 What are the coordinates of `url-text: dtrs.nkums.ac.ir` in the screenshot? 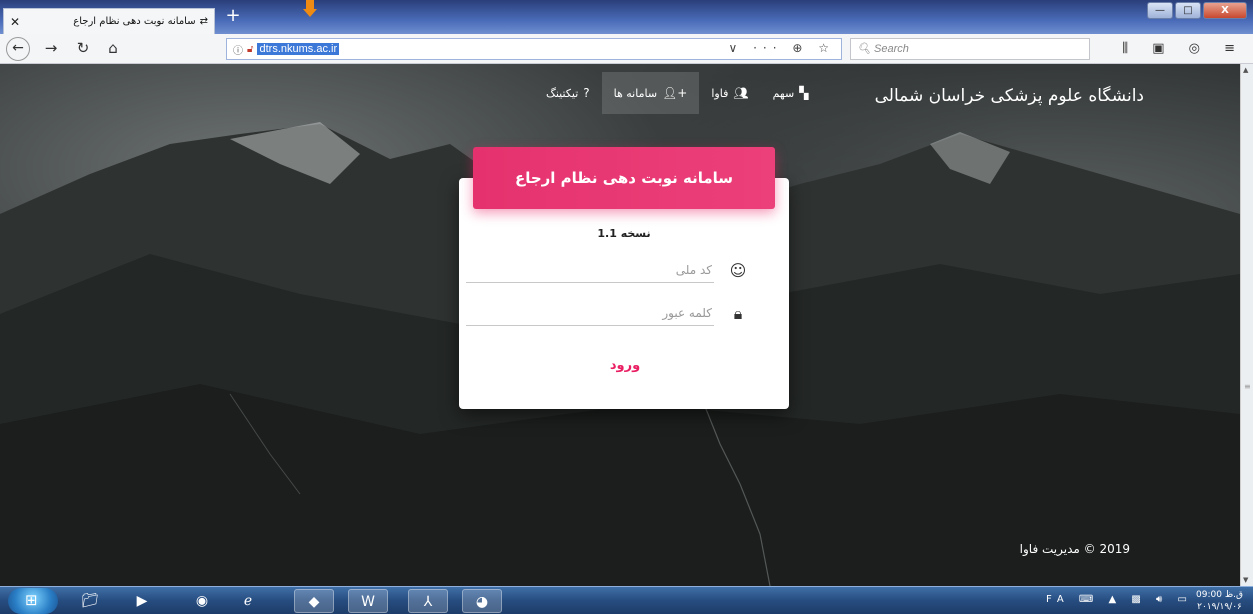 It's located at (298, 49).